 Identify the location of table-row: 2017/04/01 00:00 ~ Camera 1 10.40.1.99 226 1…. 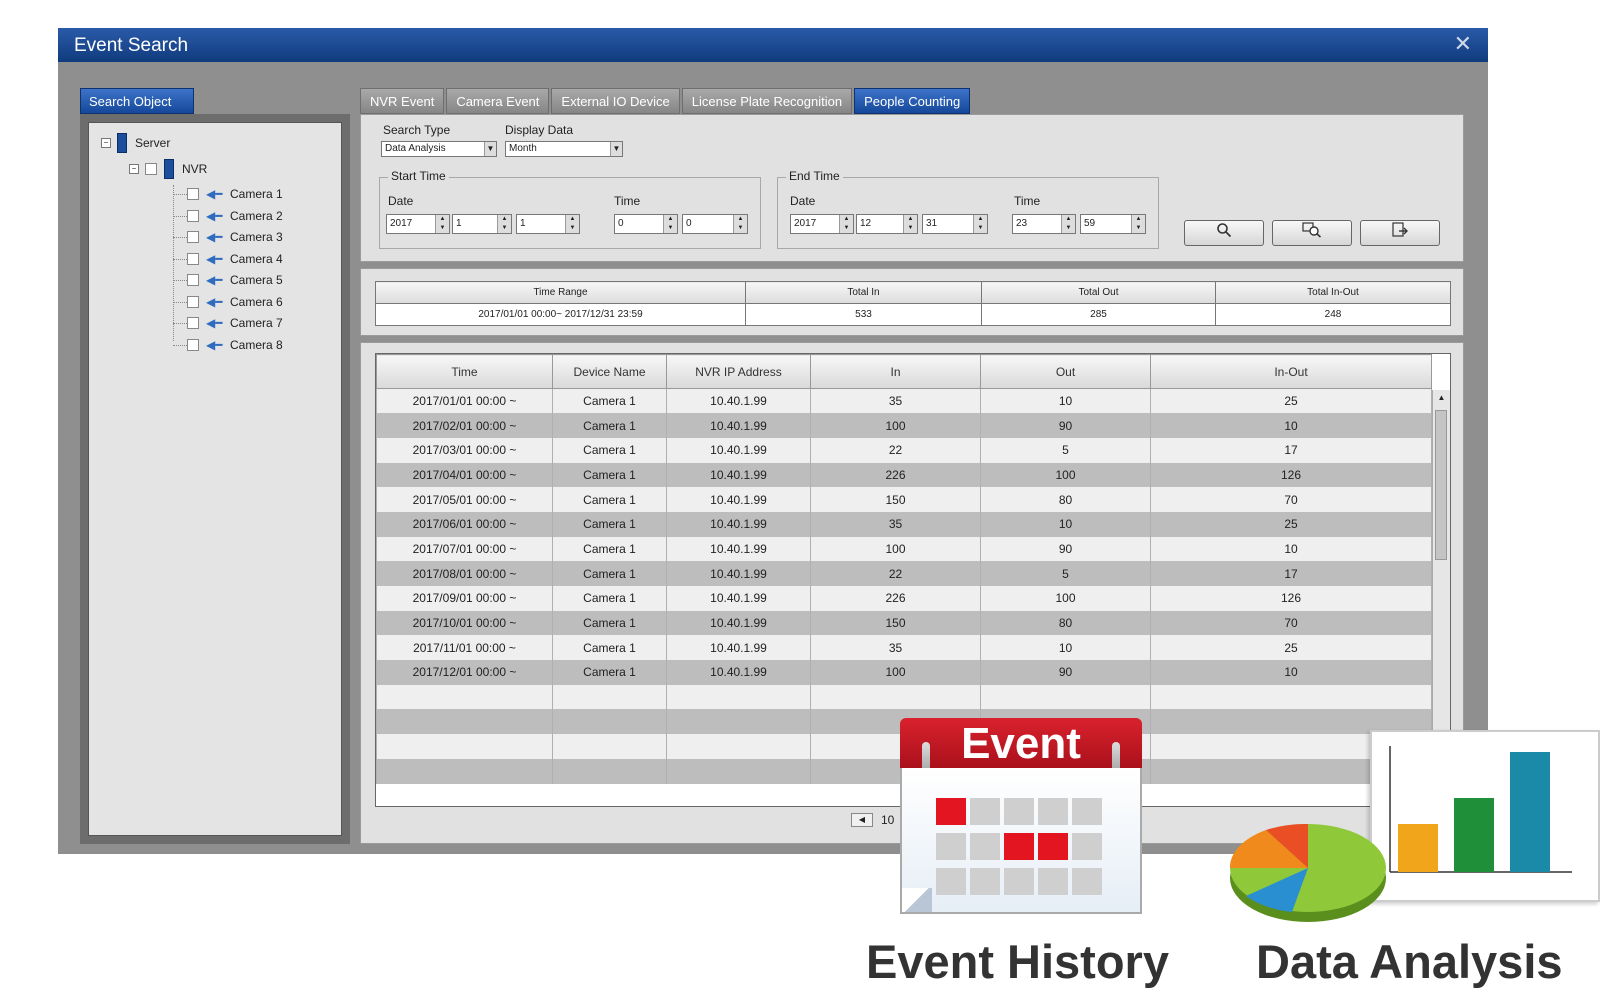
(904, 475).